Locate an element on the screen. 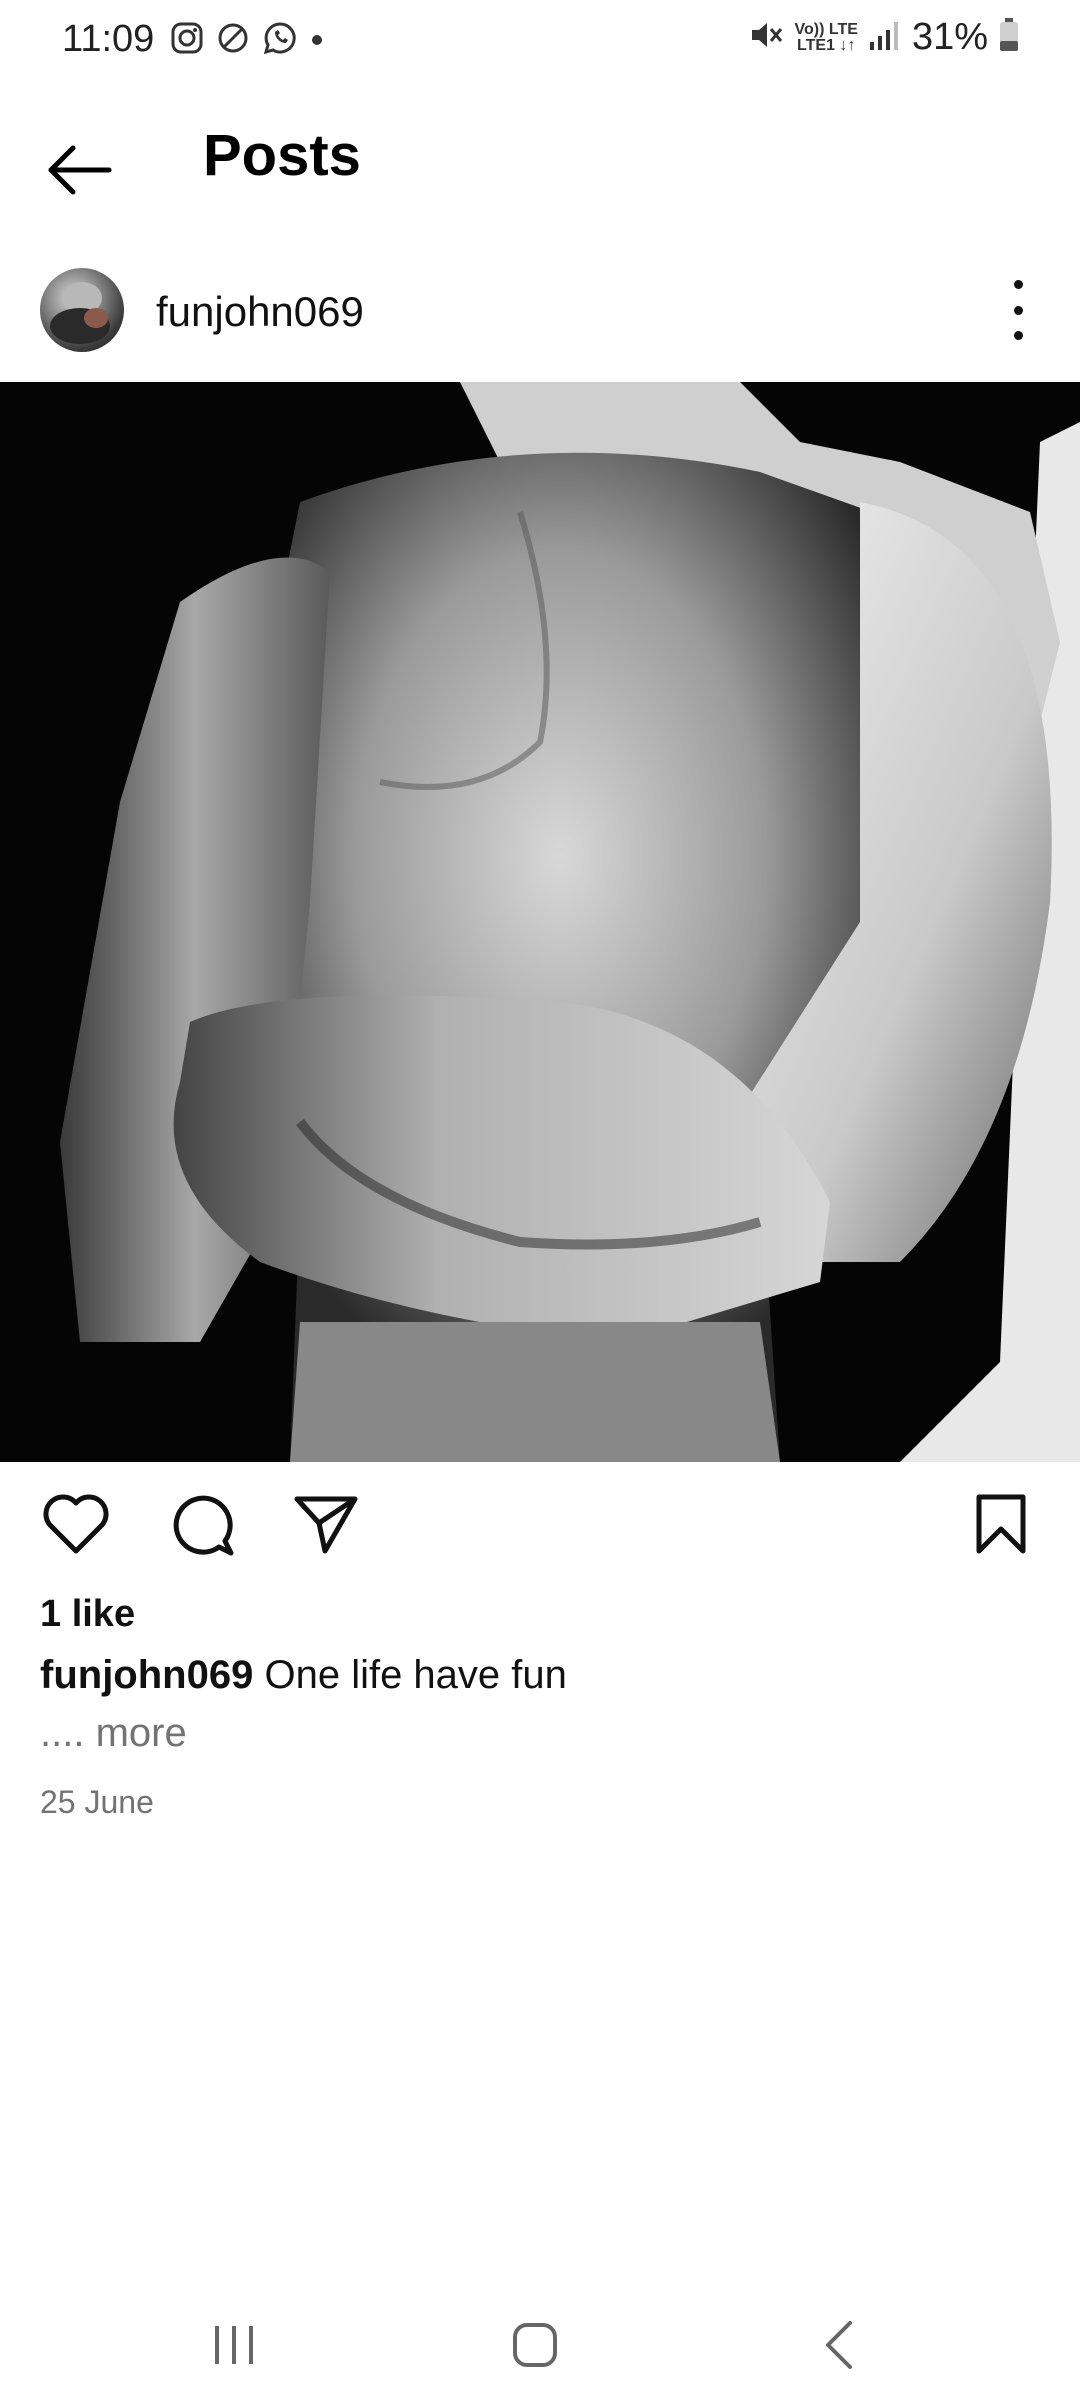 Image resolution: width=1080 pixels, height=2400 pixels. lte-label: LTE1 ↓↑ is located at coordinates (826, 45).